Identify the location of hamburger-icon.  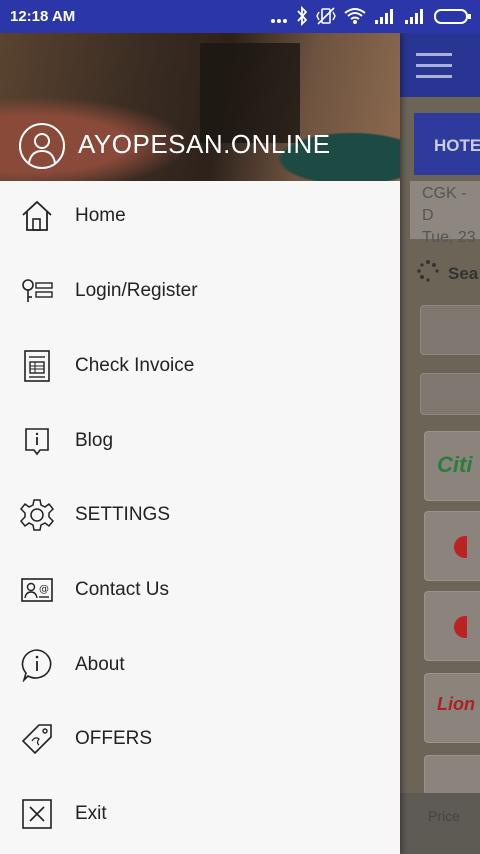
(434, 69).